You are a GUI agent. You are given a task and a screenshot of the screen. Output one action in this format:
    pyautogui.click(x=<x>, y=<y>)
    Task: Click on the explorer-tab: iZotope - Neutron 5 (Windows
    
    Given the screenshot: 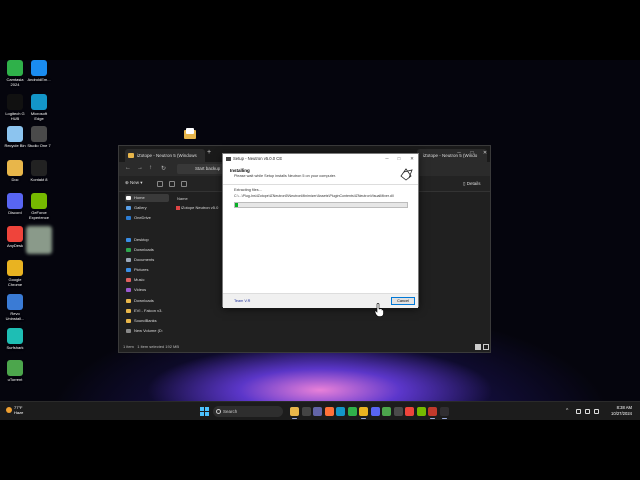 What is the action you would take?
    pyautogui.click(x=165, y=155)
    